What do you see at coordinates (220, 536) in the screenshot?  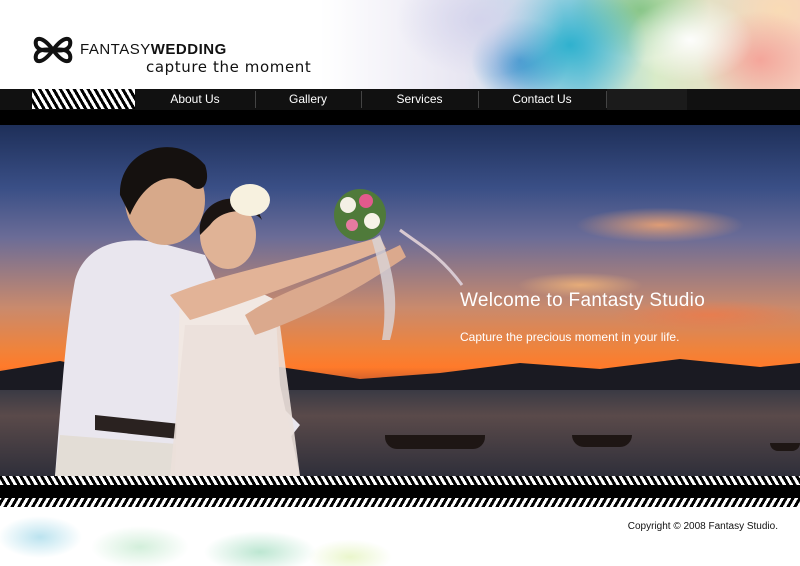 I see `footer-decorative-art` at bounding box center [220, 536].